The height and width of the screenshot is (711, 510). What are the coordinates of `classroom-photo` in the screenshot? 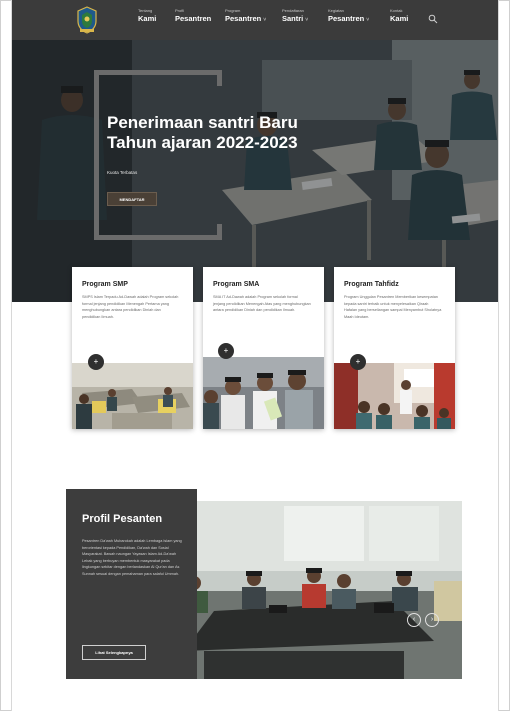 It's located at (132, 396).